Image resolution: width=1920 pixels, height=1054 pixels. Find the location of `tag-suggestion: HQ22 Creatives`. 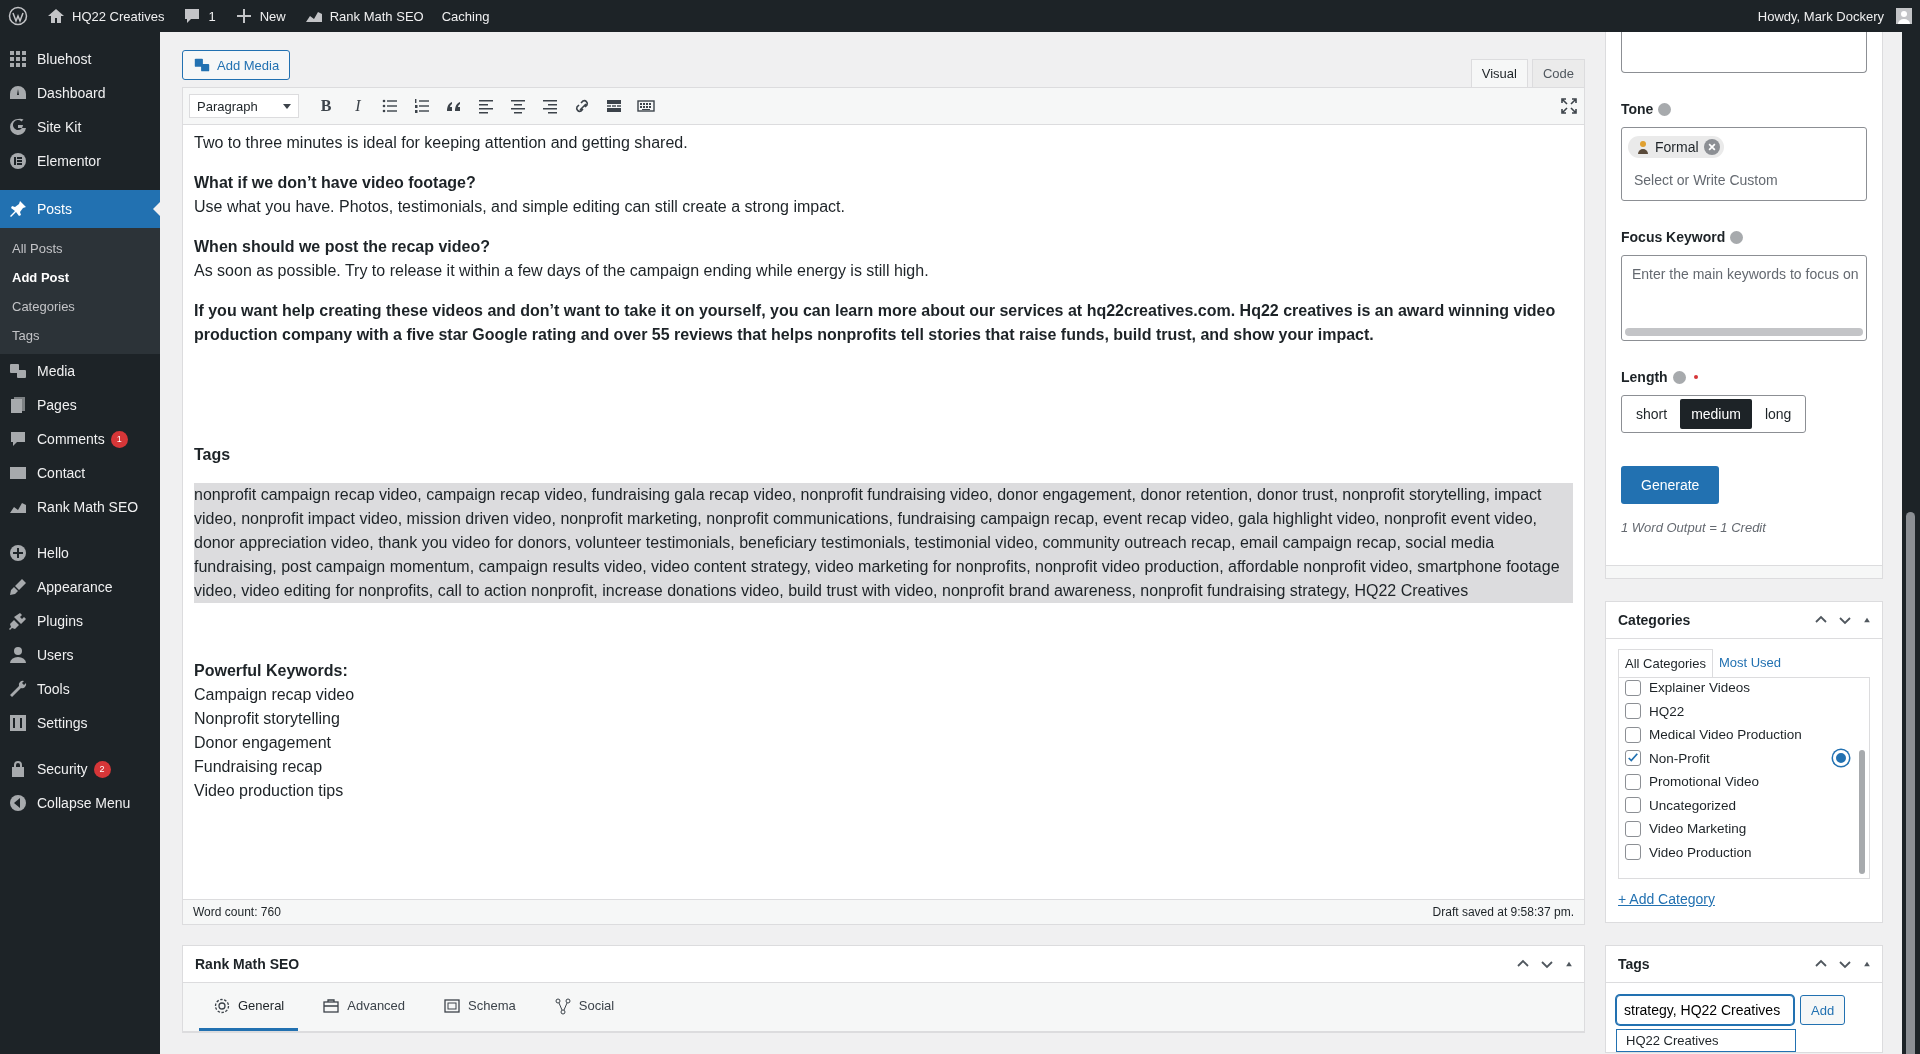

tag-suggestion: HQ22 Creatives is located at coordinates (1706, 1040).